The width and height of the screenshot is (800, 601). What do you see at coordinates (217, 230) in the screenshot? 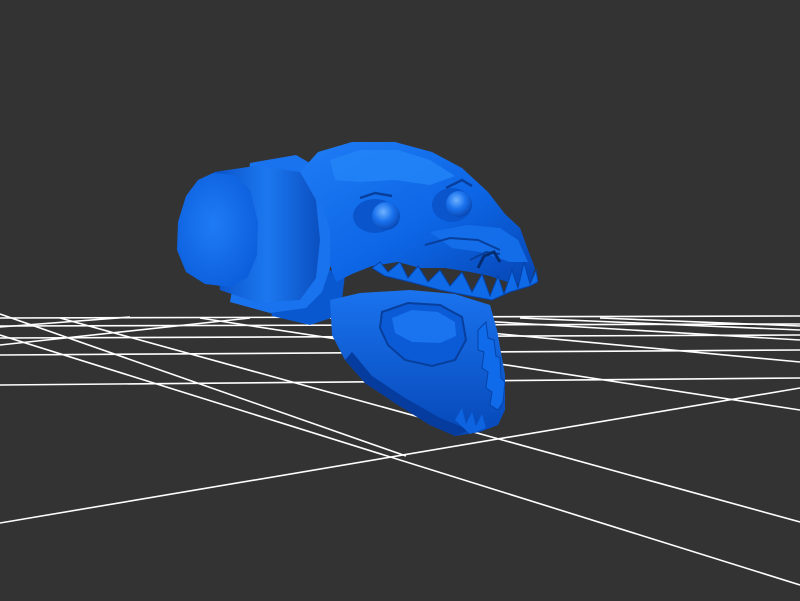
I see `cylinder-cap` at bounding box center [217, 230].